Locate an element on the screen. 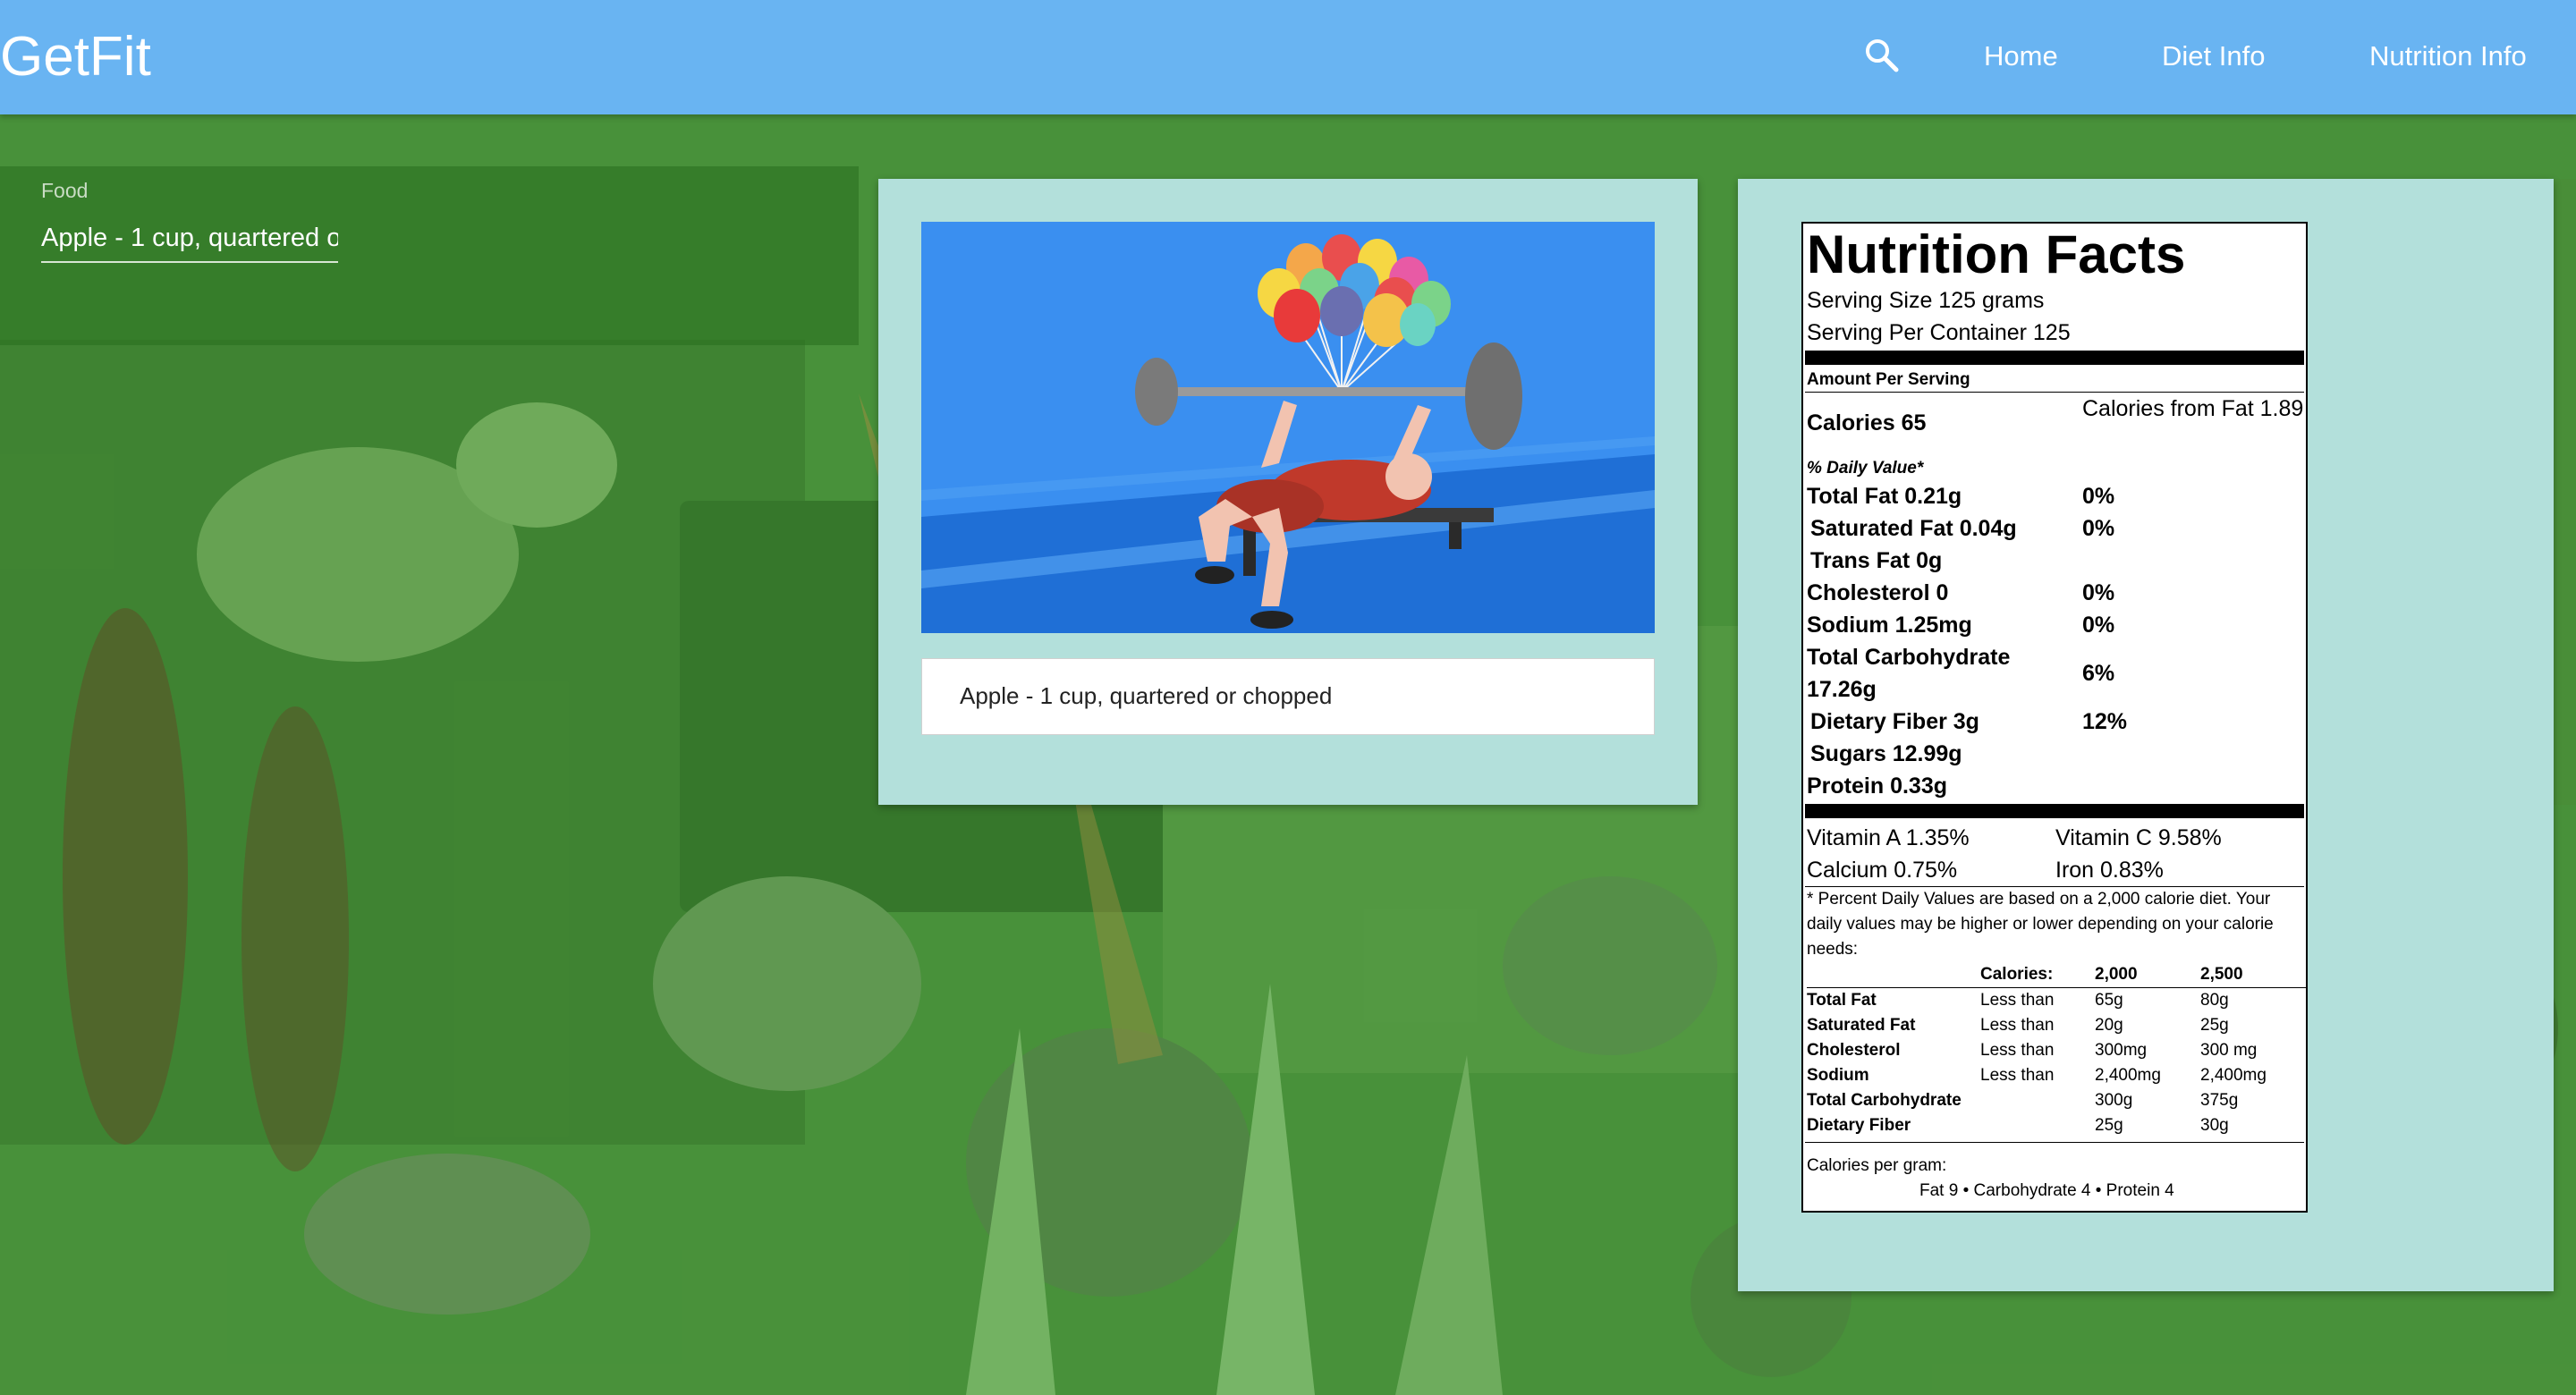 This screenshot has height=1395, width=2576. daily-value-header: % Daily Value* is located at coordinates (1865, 468).